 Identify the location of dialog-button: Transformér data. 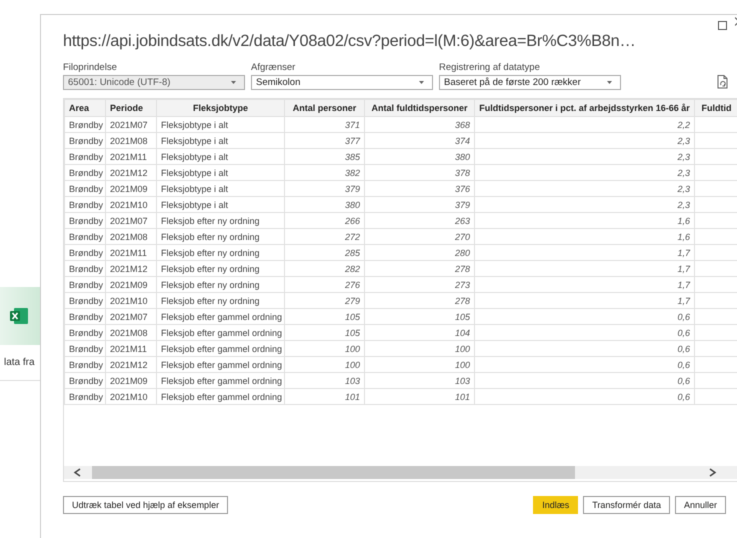
(626, 505).